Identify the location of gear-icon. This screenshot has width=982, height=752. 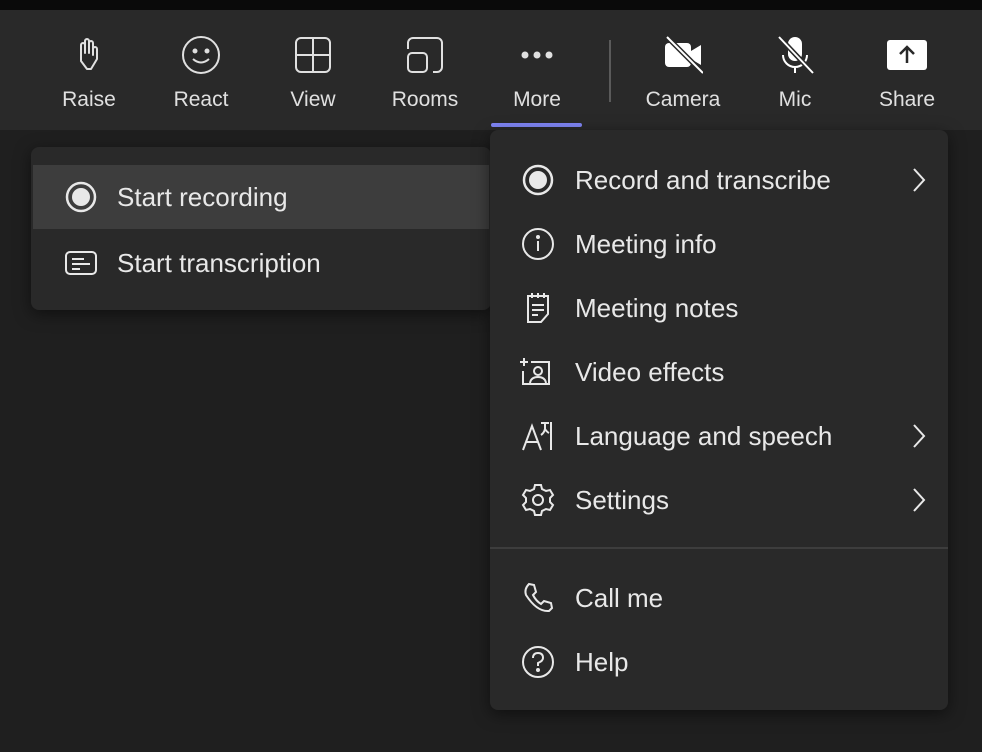
(538, 500).